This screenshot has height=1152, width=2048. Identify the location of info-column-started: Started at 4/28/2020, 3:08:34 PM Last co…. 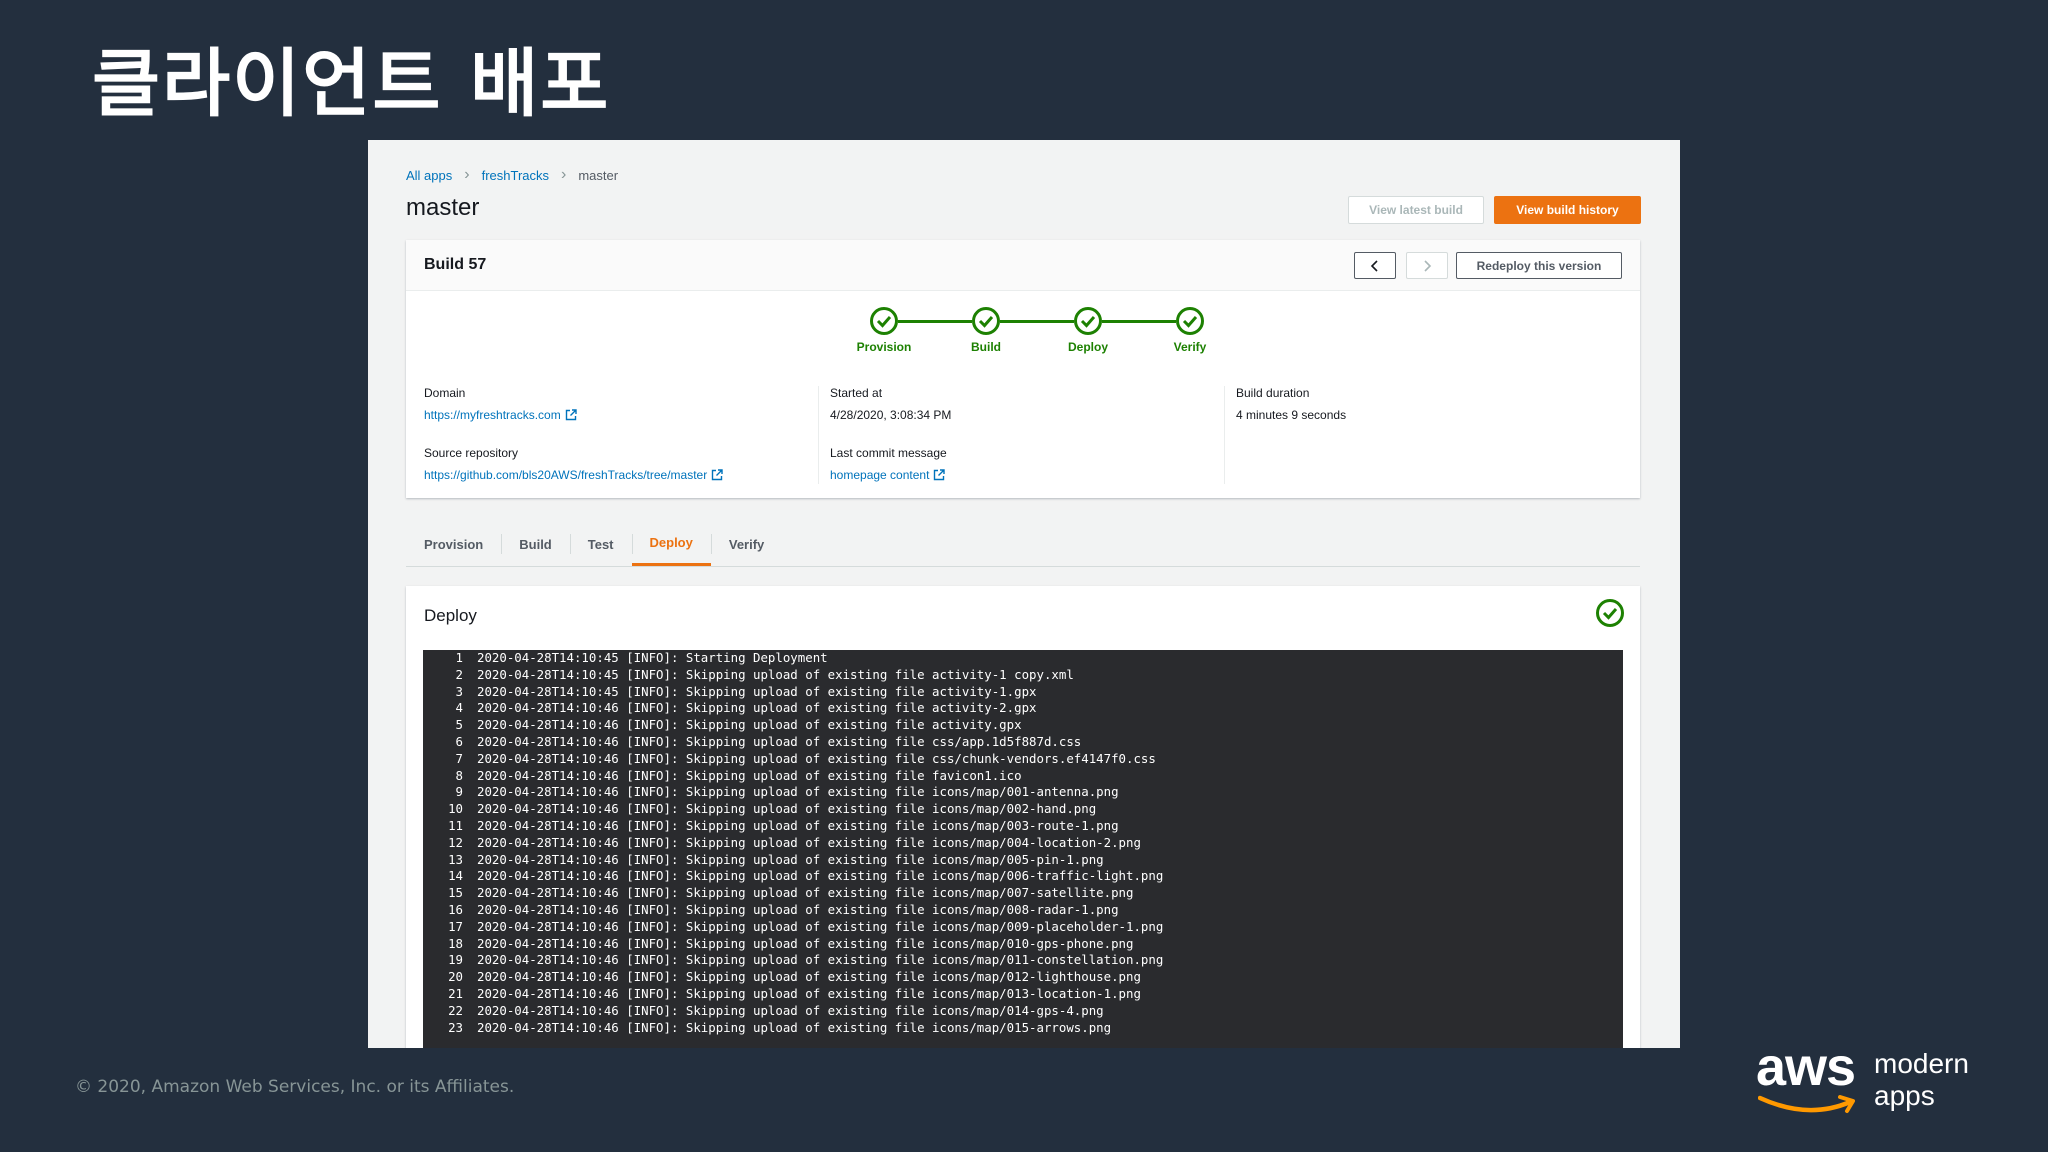
(1020, 446).